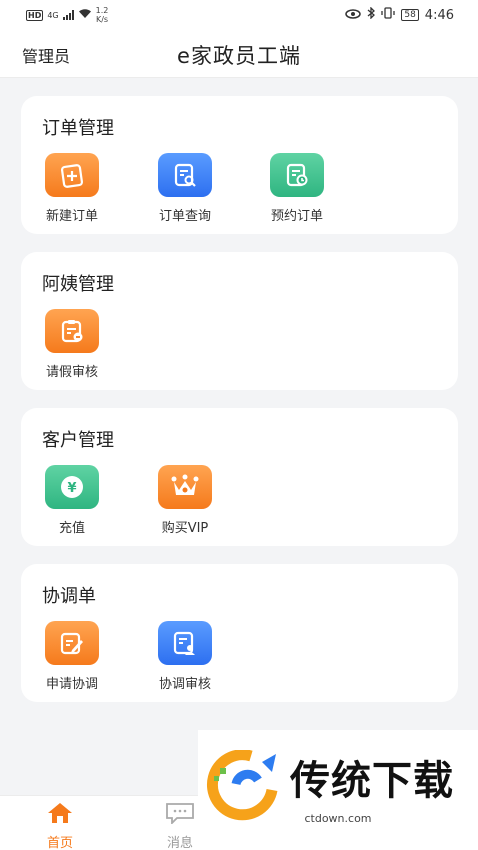 The height and width of the screenshot is (850, 478). What do you see at coordinates (185, 528) in the screenshot?
I see `item-label: 购买VIP` at bounding box center [185, 528].